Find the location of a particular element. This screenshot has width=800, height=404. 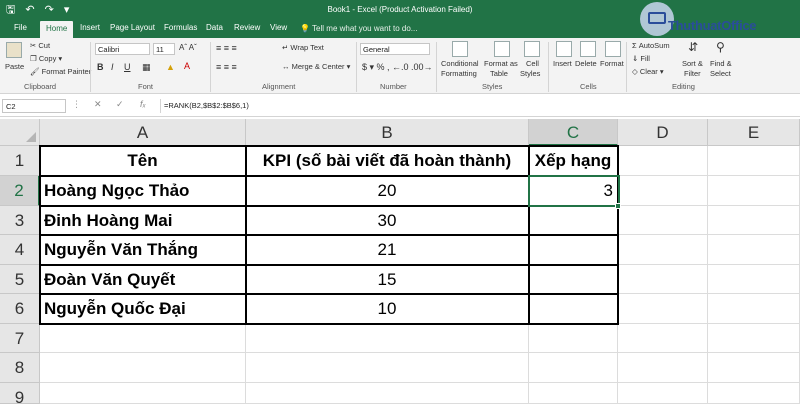

italic-button: I is located at coordinates (112, 67).